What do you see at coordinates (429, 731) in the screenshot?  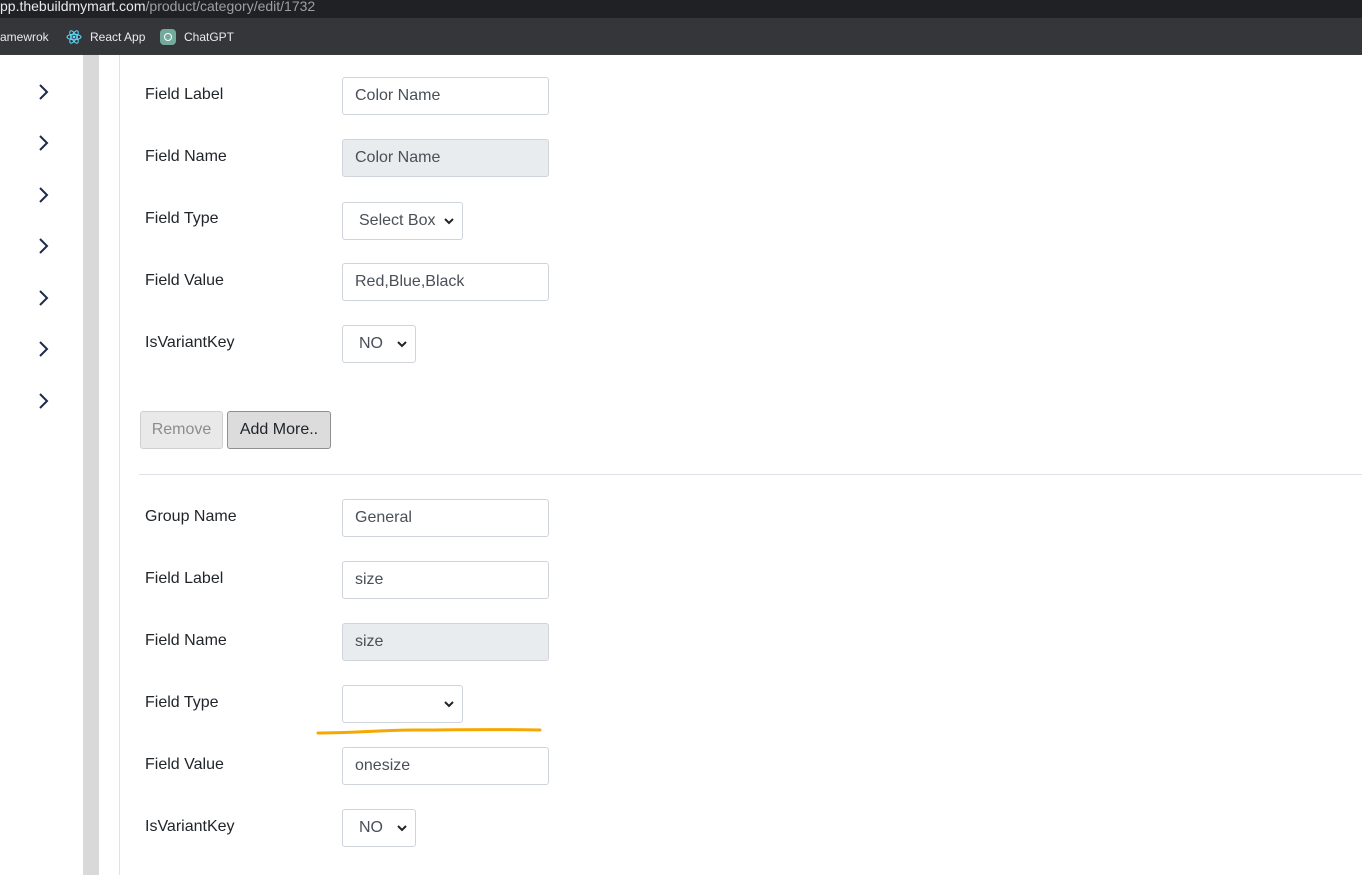 I see `highlight-annotation` at bounding box center [429, 731].